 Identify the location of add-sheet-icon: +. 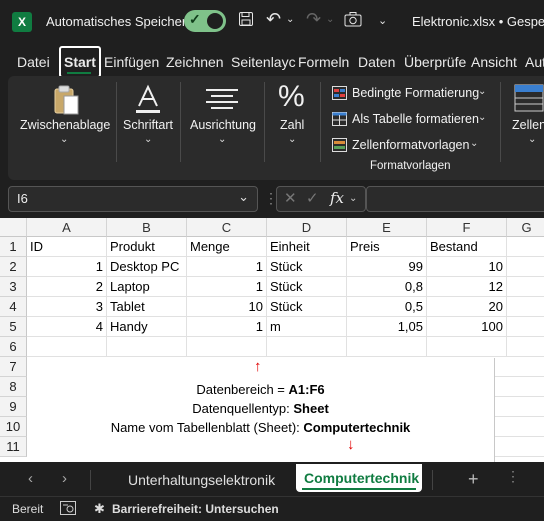
(473, 479).